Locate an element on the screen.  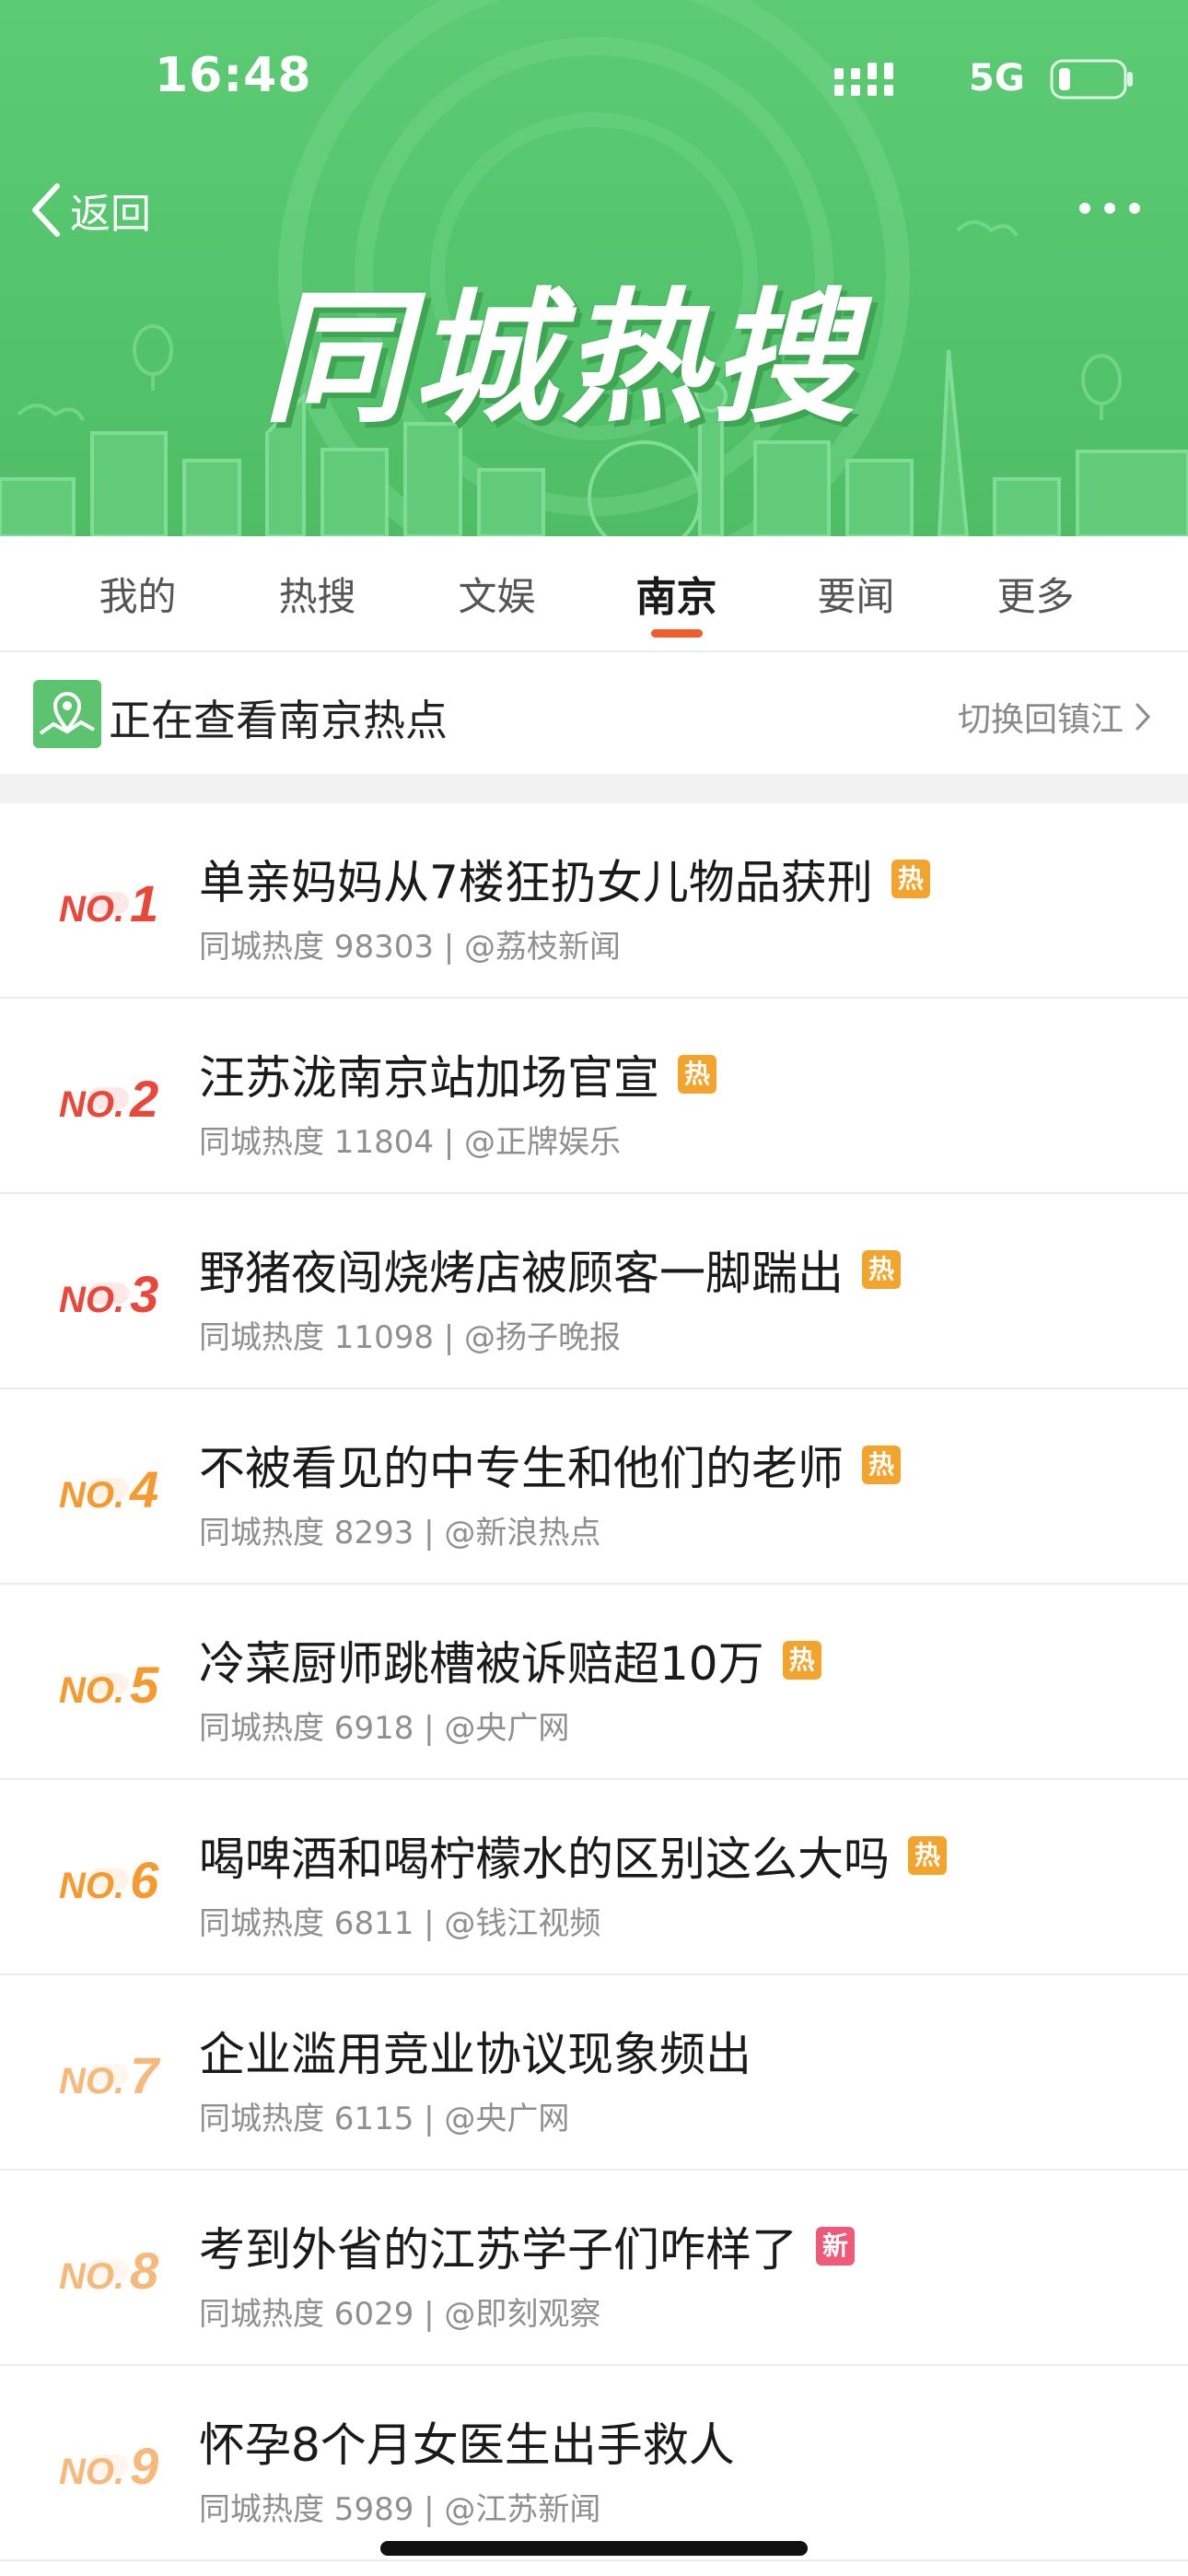
rank-label: NO. 3 is located at coordinates (108, 1294).